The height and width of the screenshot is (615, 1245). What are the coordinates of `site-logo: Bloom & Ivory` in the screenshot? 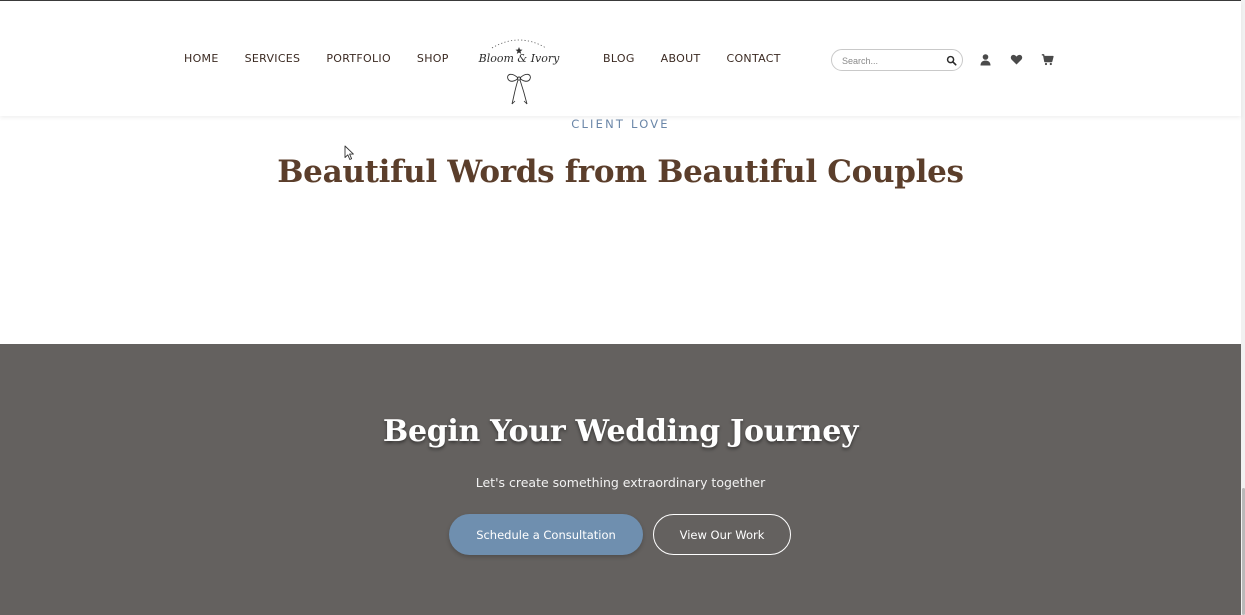 It's located at (519, 71).